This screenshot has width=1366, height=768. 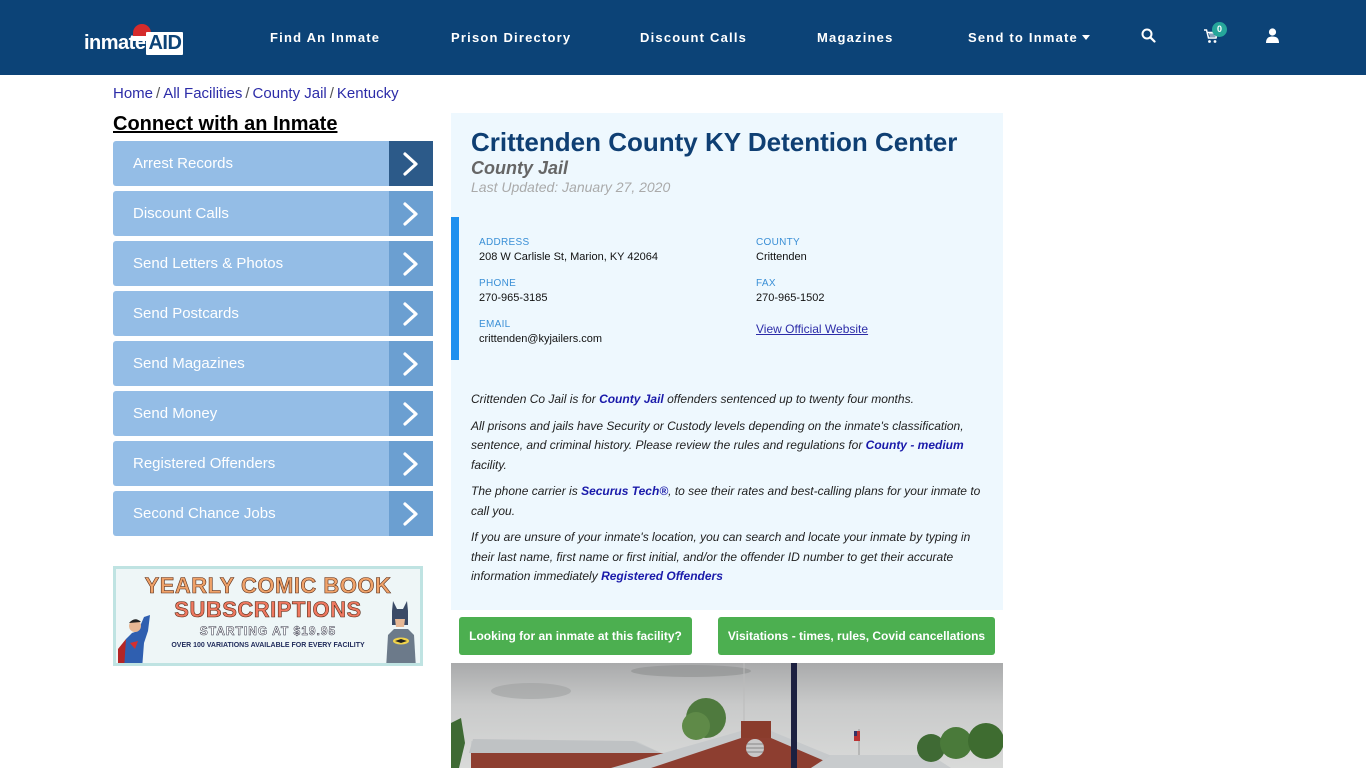 What do you see at coordinates (766, 283) in the screenshot?
I see `fax-label: FAX` at bounding box center [766, 283].